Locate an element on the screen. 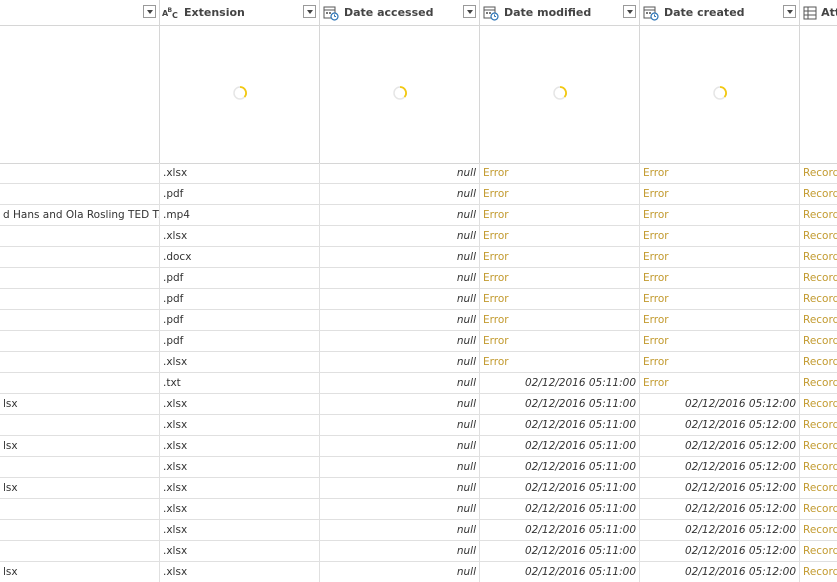  table-row: .docx null Error Error Record is located at coordinates (418, 257).